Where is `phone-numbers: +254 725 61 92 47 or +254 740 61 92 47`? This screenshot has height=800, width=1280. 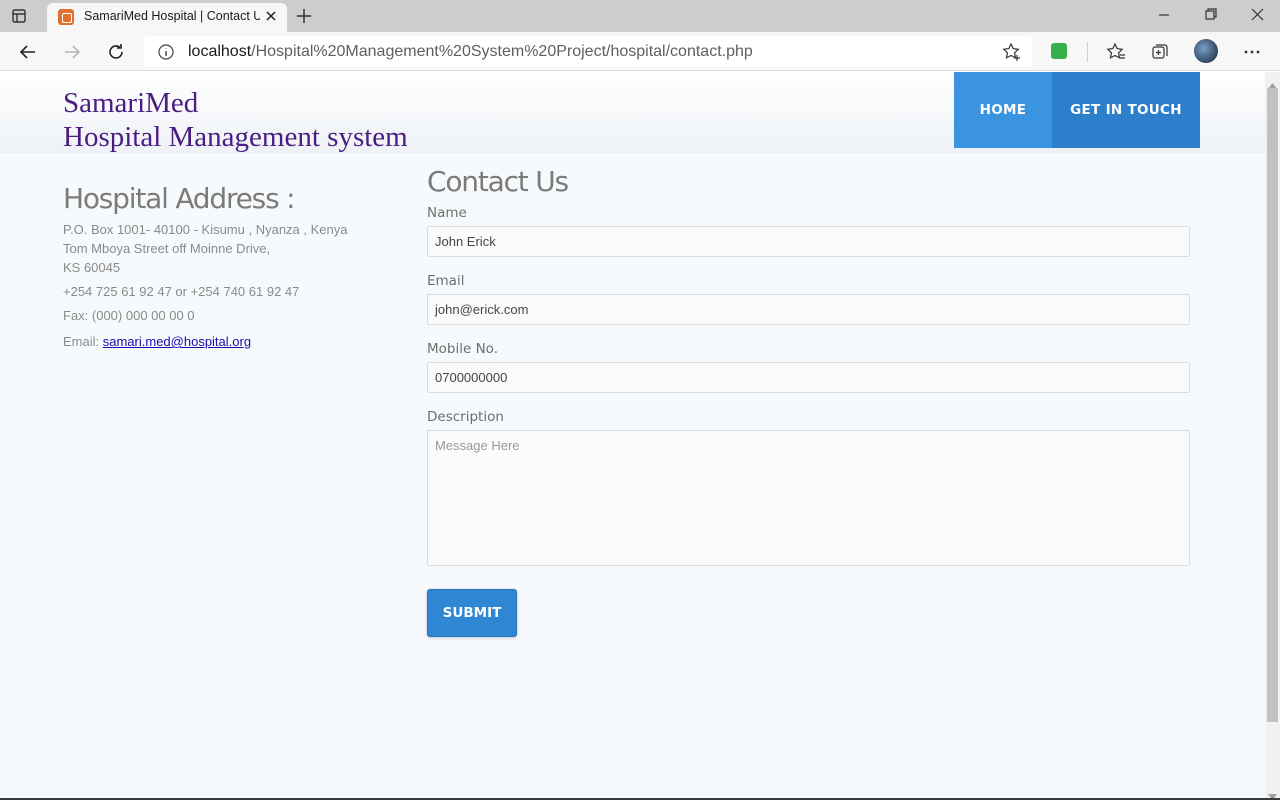 phone-numbers: +254 725 61 92 47 or +254 740 61 92 47 is located at coordinates (181, 291).